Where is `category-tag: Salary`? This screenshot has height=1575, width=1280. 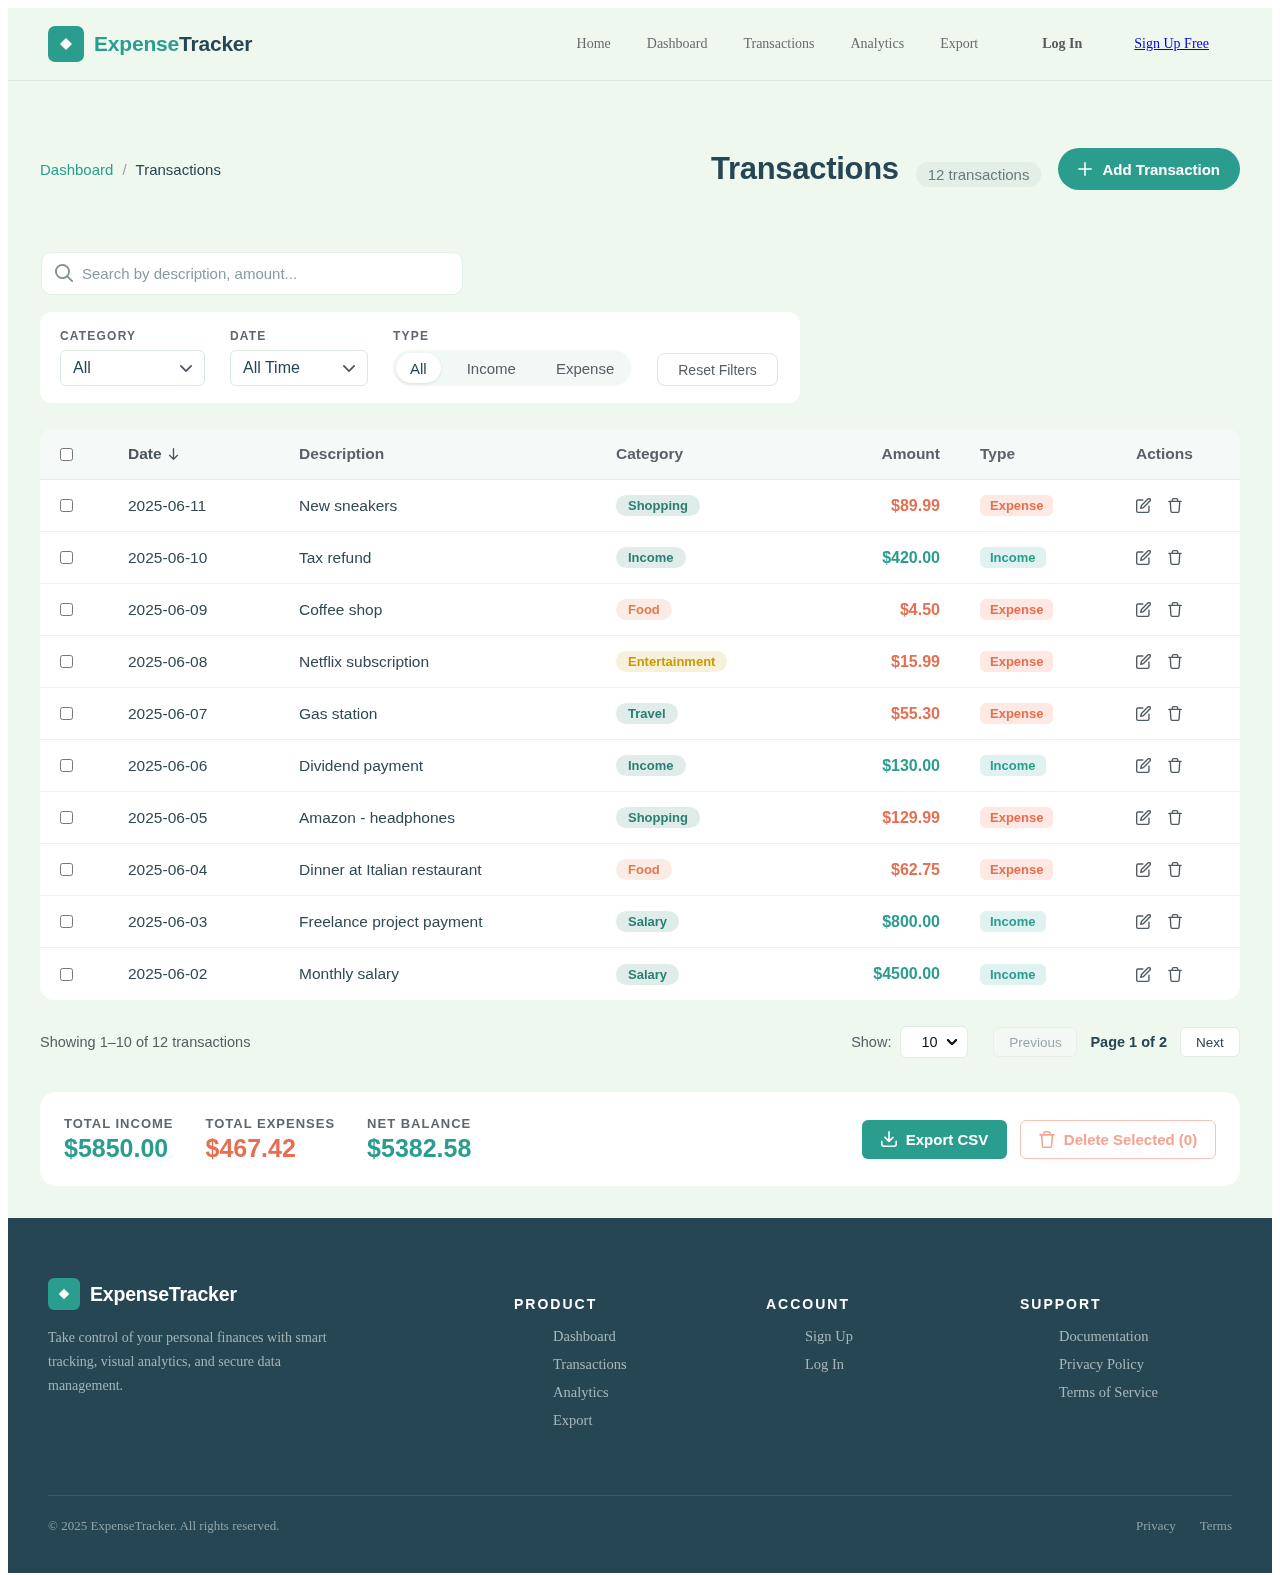 category-tag: Salary is located at coordinates (648, 921).